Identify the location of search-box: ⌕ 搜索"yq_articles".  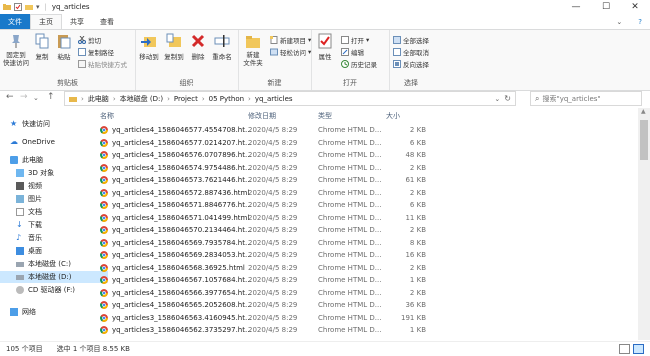
(586, 98).